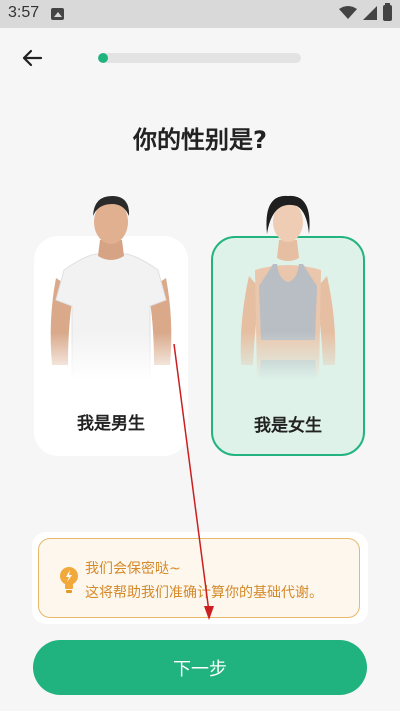 The image size is (400, 711). I want to click on status-icons, so click(365, 12).